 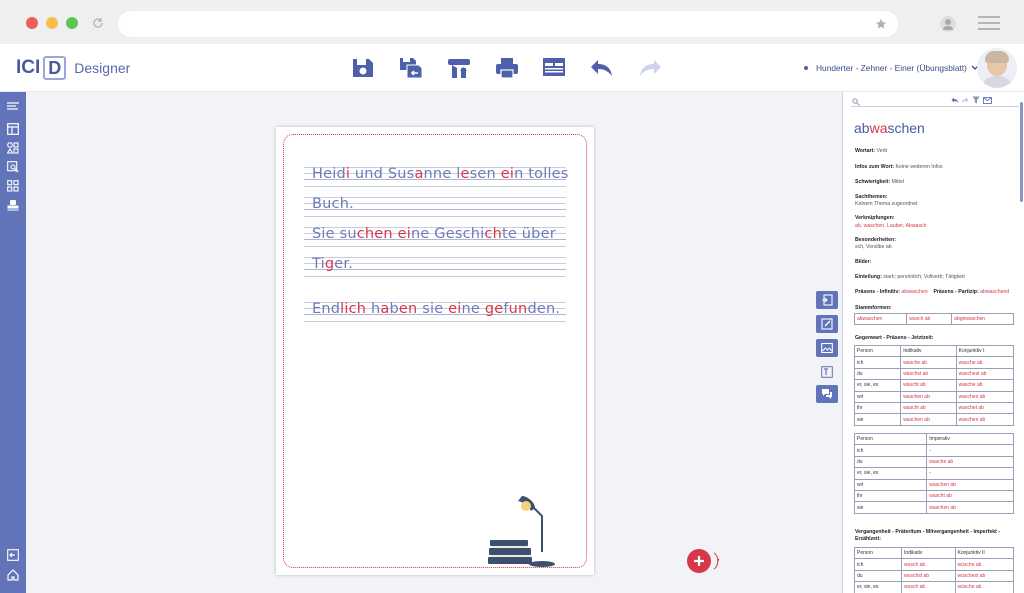 I want to click on search-icon, so click(x=856, y=102).